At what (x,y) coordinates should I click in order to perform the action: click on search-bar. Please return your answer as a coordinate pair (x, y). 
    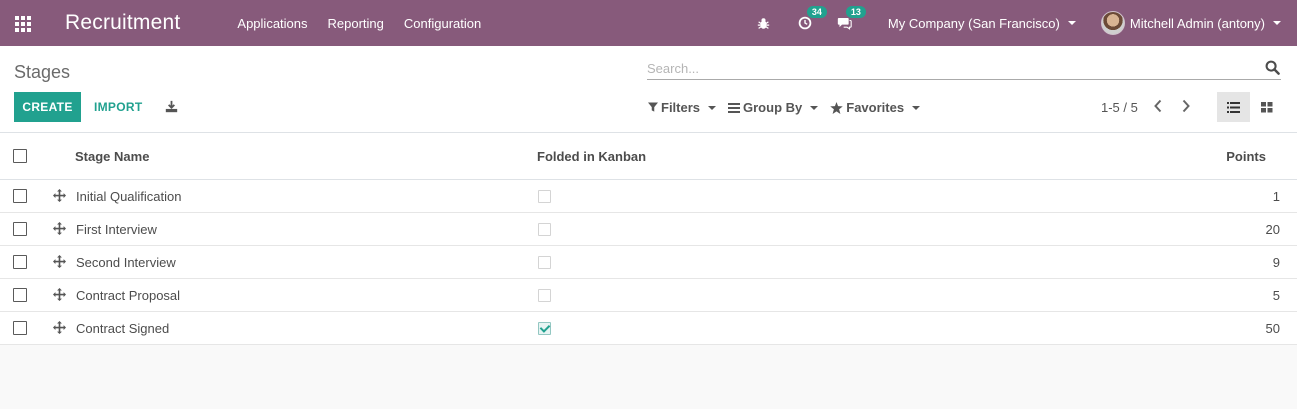
    Looking at the image, I should click on (964, 69).